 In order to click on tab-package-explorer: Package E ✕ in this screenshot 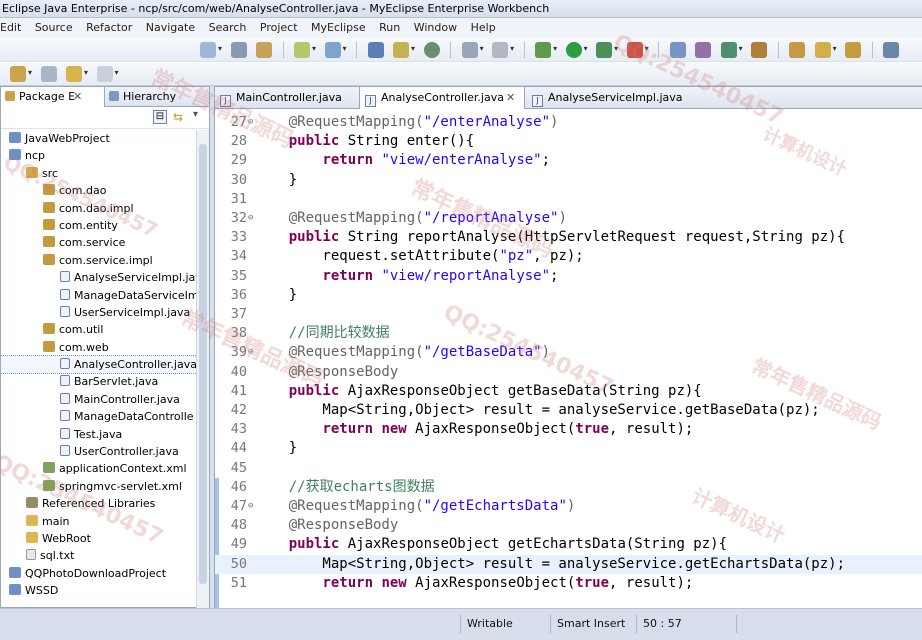, I will do `click(53, 97)`.